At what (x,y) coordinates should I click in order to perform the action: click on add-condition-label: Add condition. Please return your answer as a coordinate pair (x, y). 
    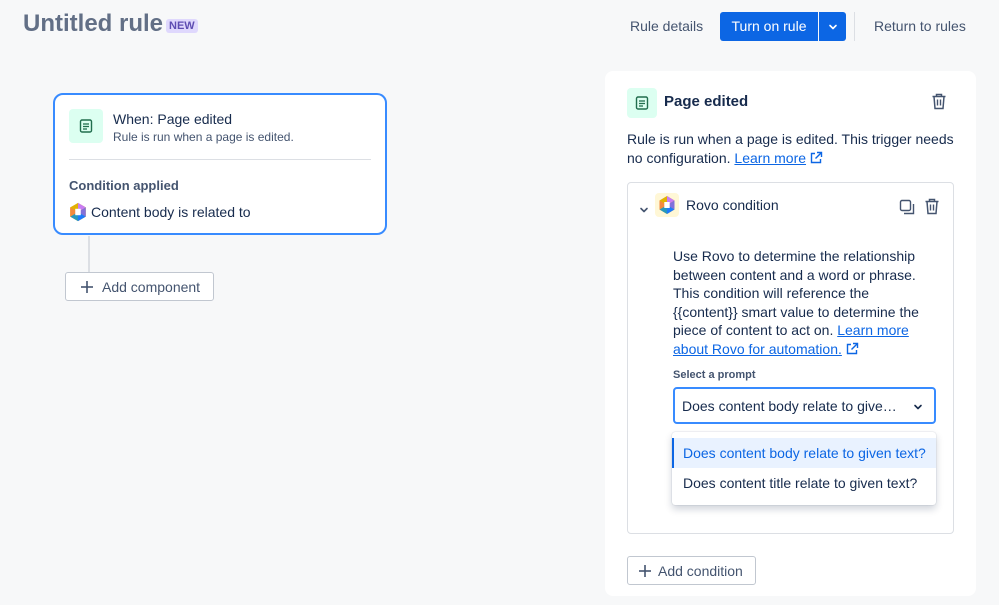
    Looking at the image, I should click on (700, 570).